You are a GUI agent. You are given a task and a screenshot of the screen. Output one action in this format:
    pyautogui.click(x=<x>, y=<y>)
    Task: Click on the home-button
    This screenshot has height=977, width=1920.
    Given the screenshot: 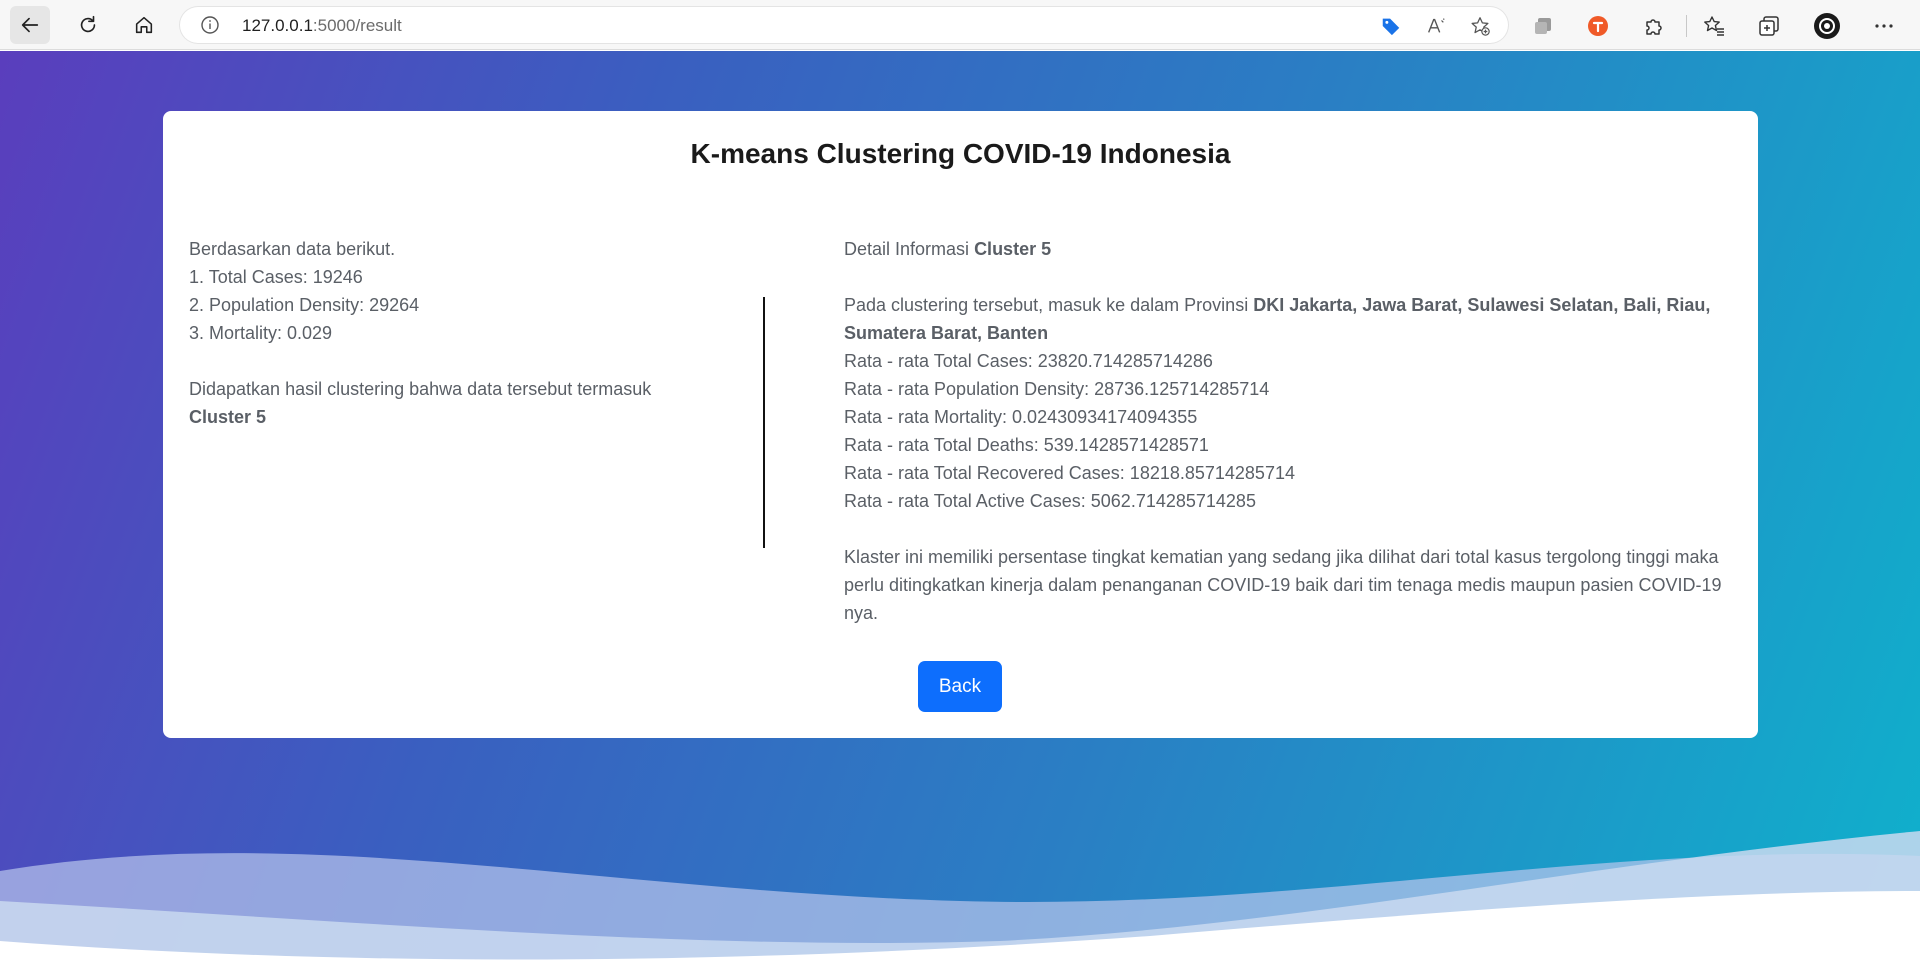 What is the action you would take?
    pyautogui.click(x=144, y=25)
    